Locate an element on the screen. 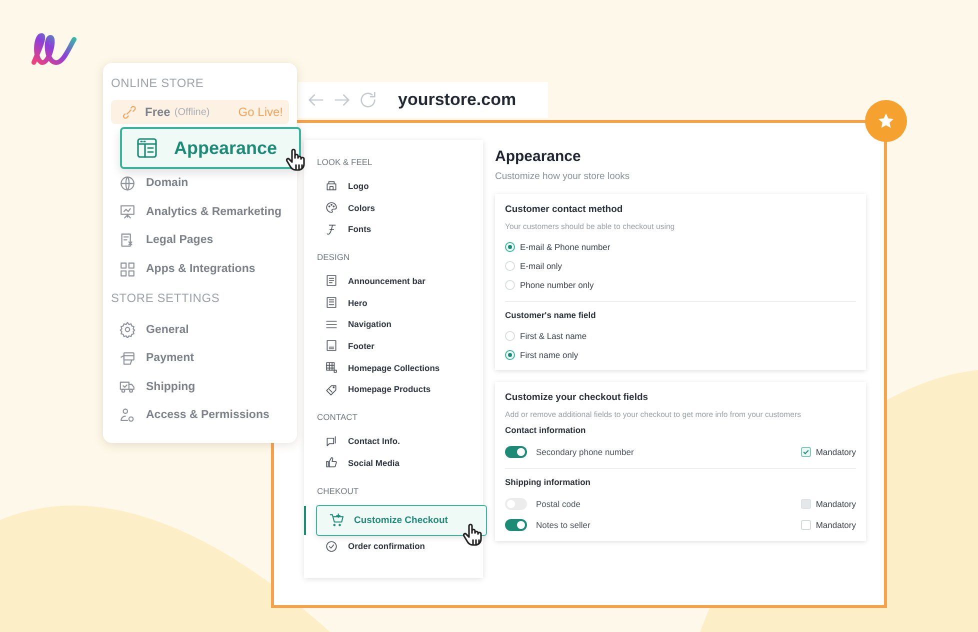  section-heading: CHEKOUT is located at coordinates (338, 491).